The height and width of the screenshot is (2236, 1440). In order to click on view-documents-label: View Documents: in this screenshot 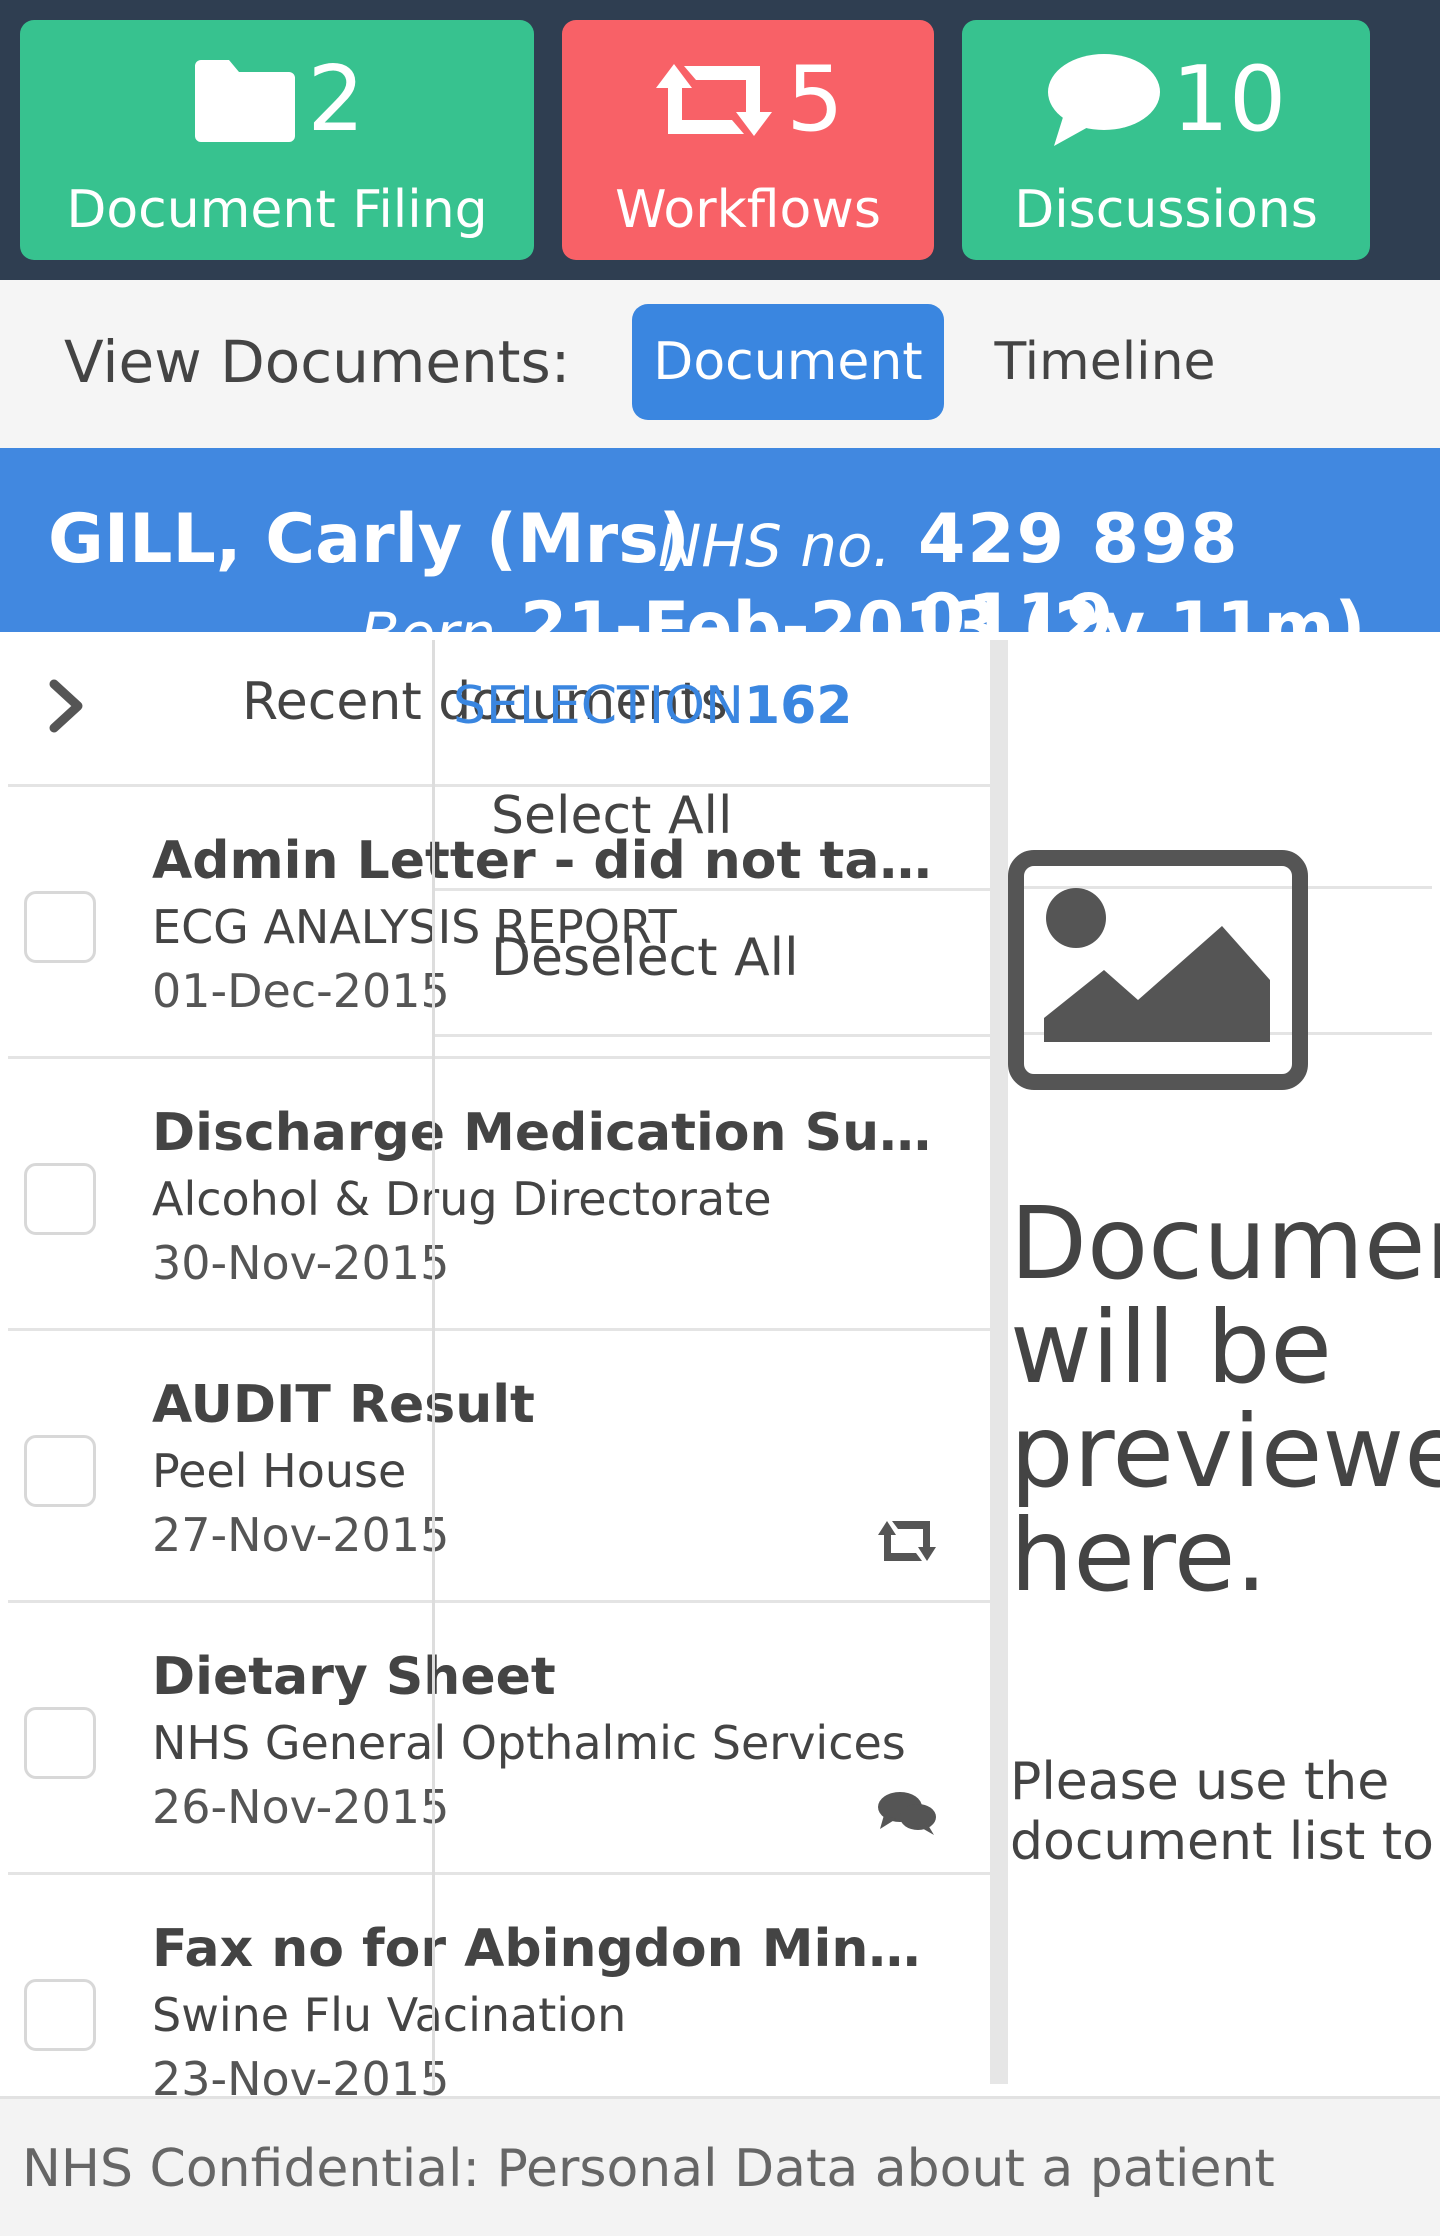, I will do `click(317, 362)`.